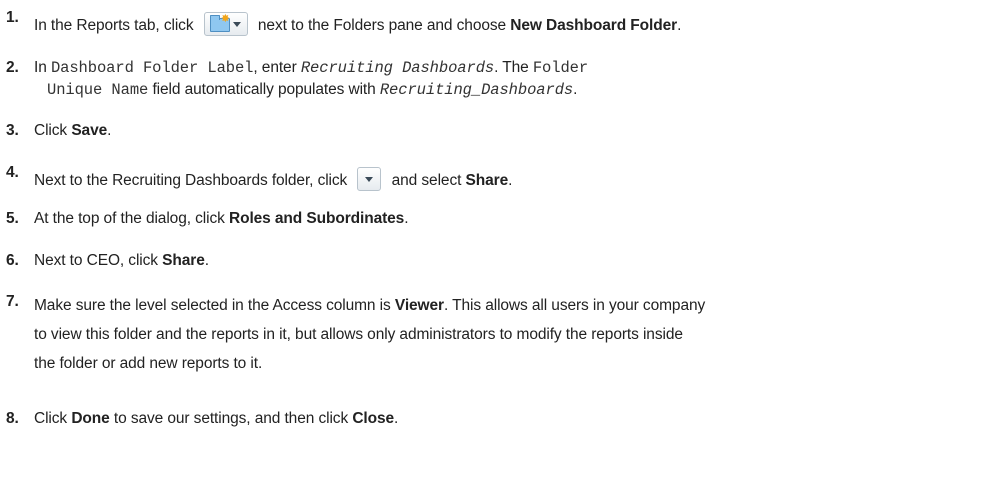 This screenshot has width=986, height=483. I want to click on field-name: Dashboard Folder Label, so click(152, 68).